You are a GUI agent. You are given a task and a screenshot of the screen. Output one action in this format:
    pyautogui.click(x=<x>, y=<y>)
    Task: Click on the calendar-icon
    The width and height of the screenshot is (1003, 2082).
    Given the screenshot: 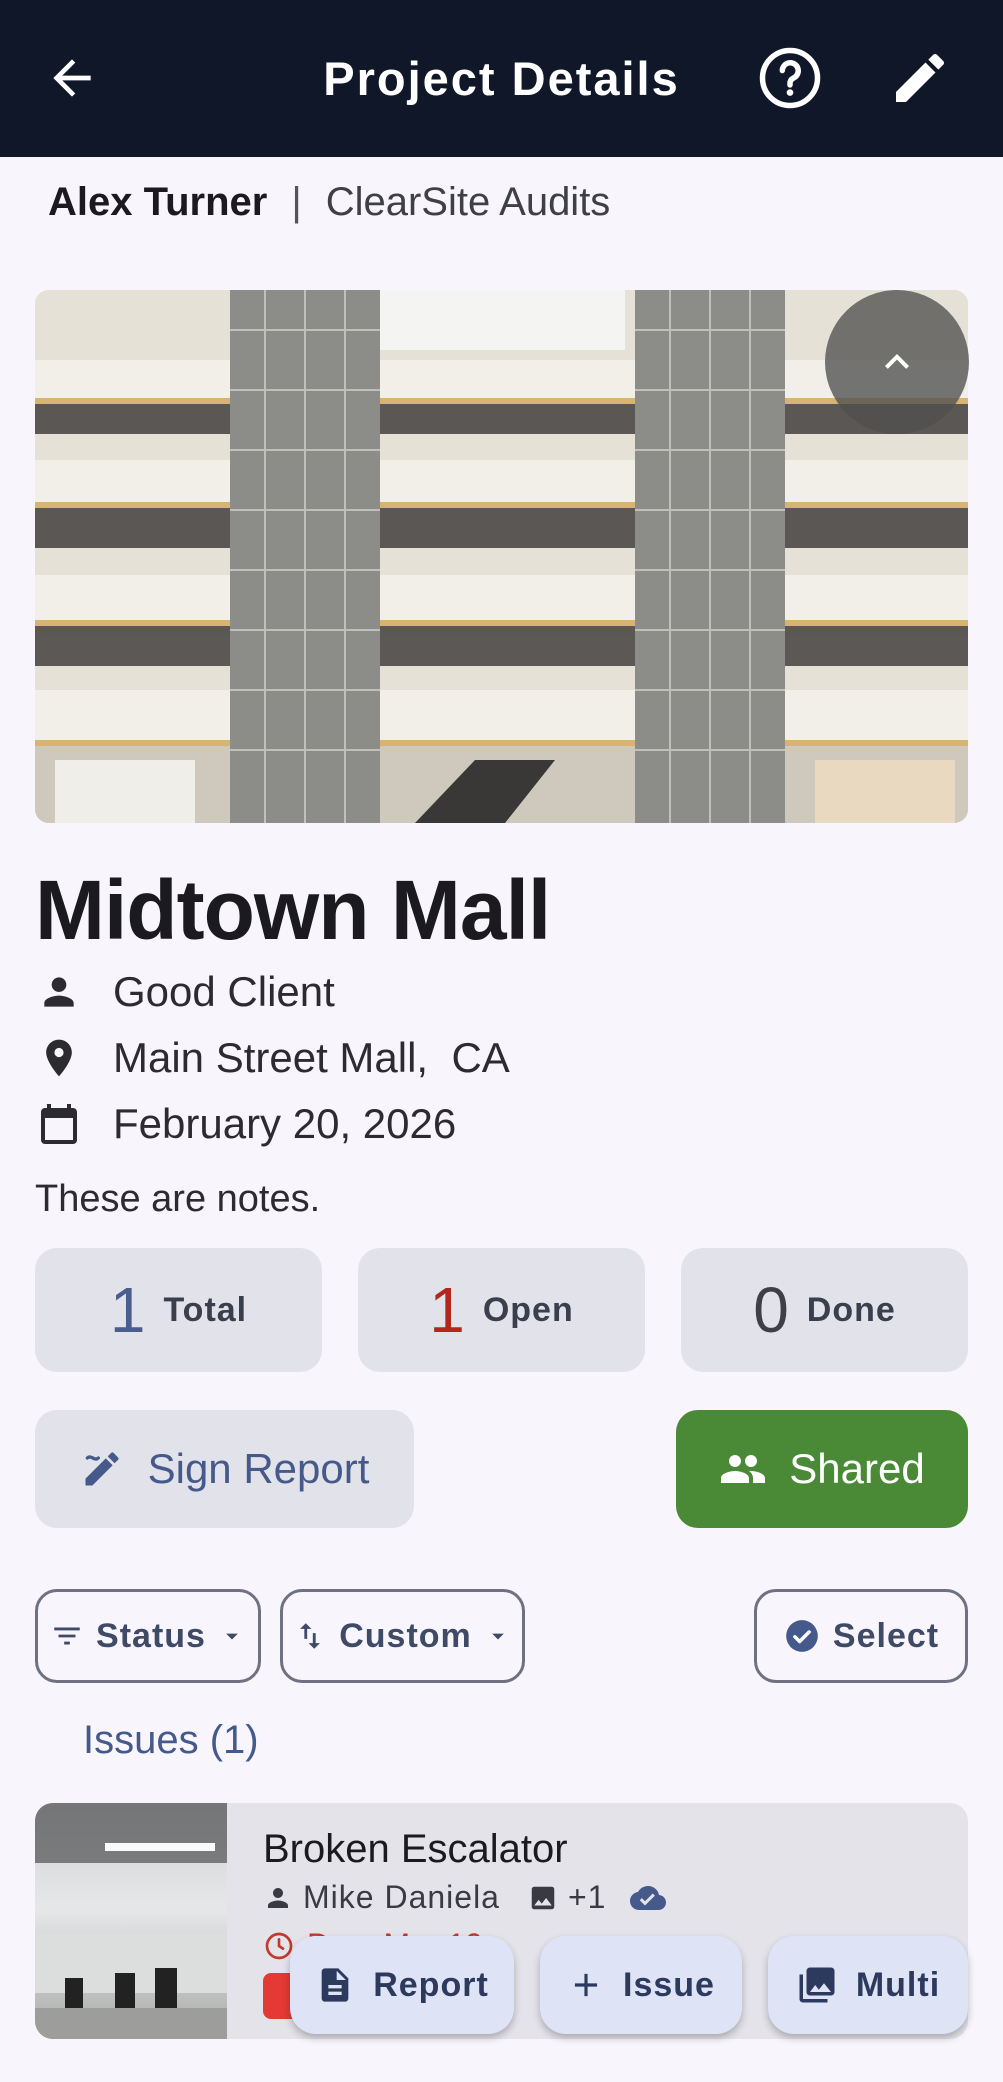 What is the action you would take?
    pyautogui.click(x=59, y=1124)
    